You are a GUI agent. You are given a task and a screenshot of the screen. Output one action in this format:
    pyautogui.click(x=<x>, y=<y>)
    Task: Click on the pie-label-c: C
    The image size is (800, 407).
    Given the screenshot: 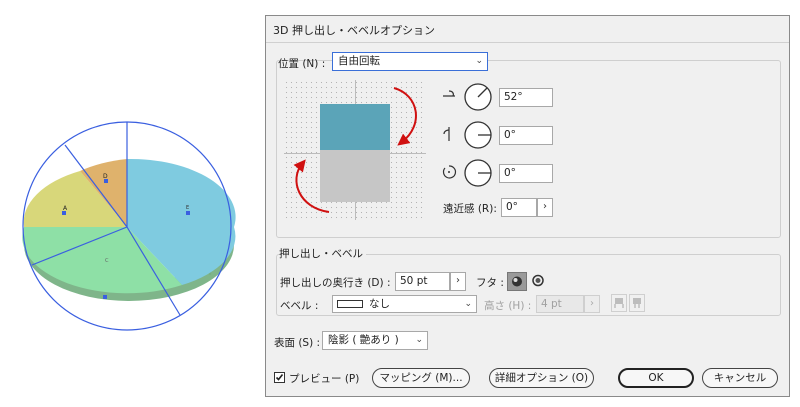 What is the action you would take?
    pyautogui.click(x=107, y=261)
    